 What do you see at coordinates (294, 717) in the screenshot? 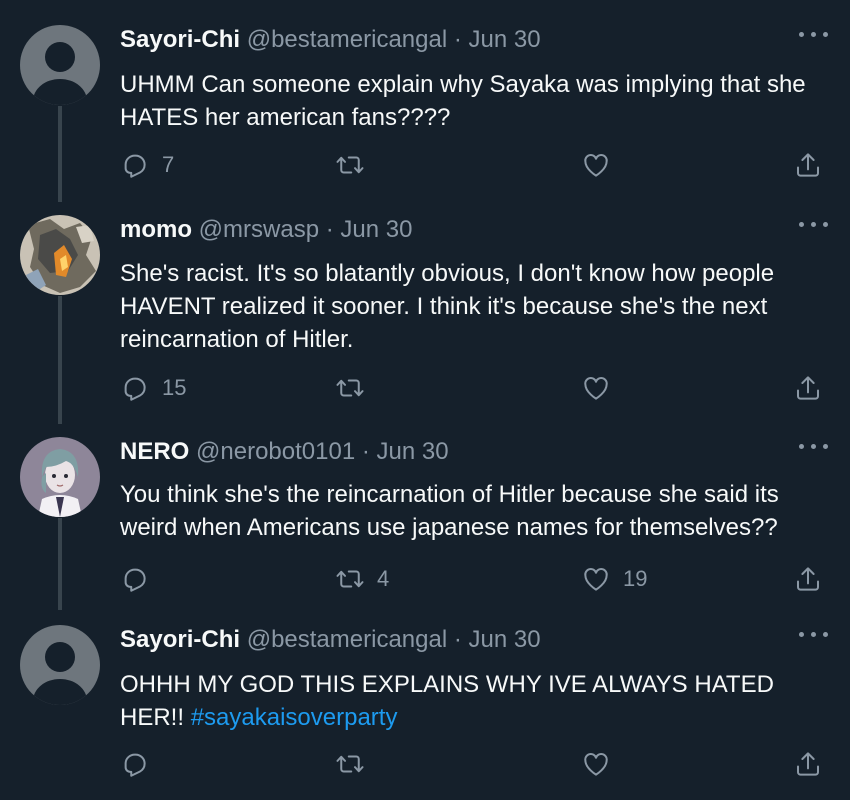
I see `hashtag-link: #sayakaisoverparty` at bounding box center [294, 717].